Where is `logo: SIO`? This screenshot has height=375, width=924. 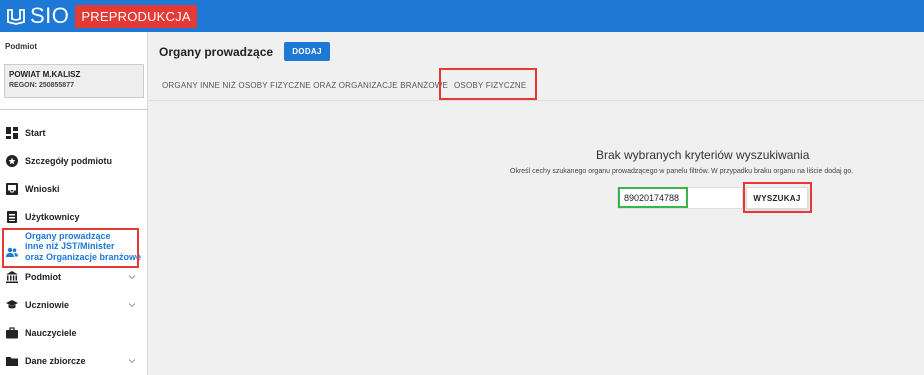 logo: SIO is located at coordinates (37, 16).